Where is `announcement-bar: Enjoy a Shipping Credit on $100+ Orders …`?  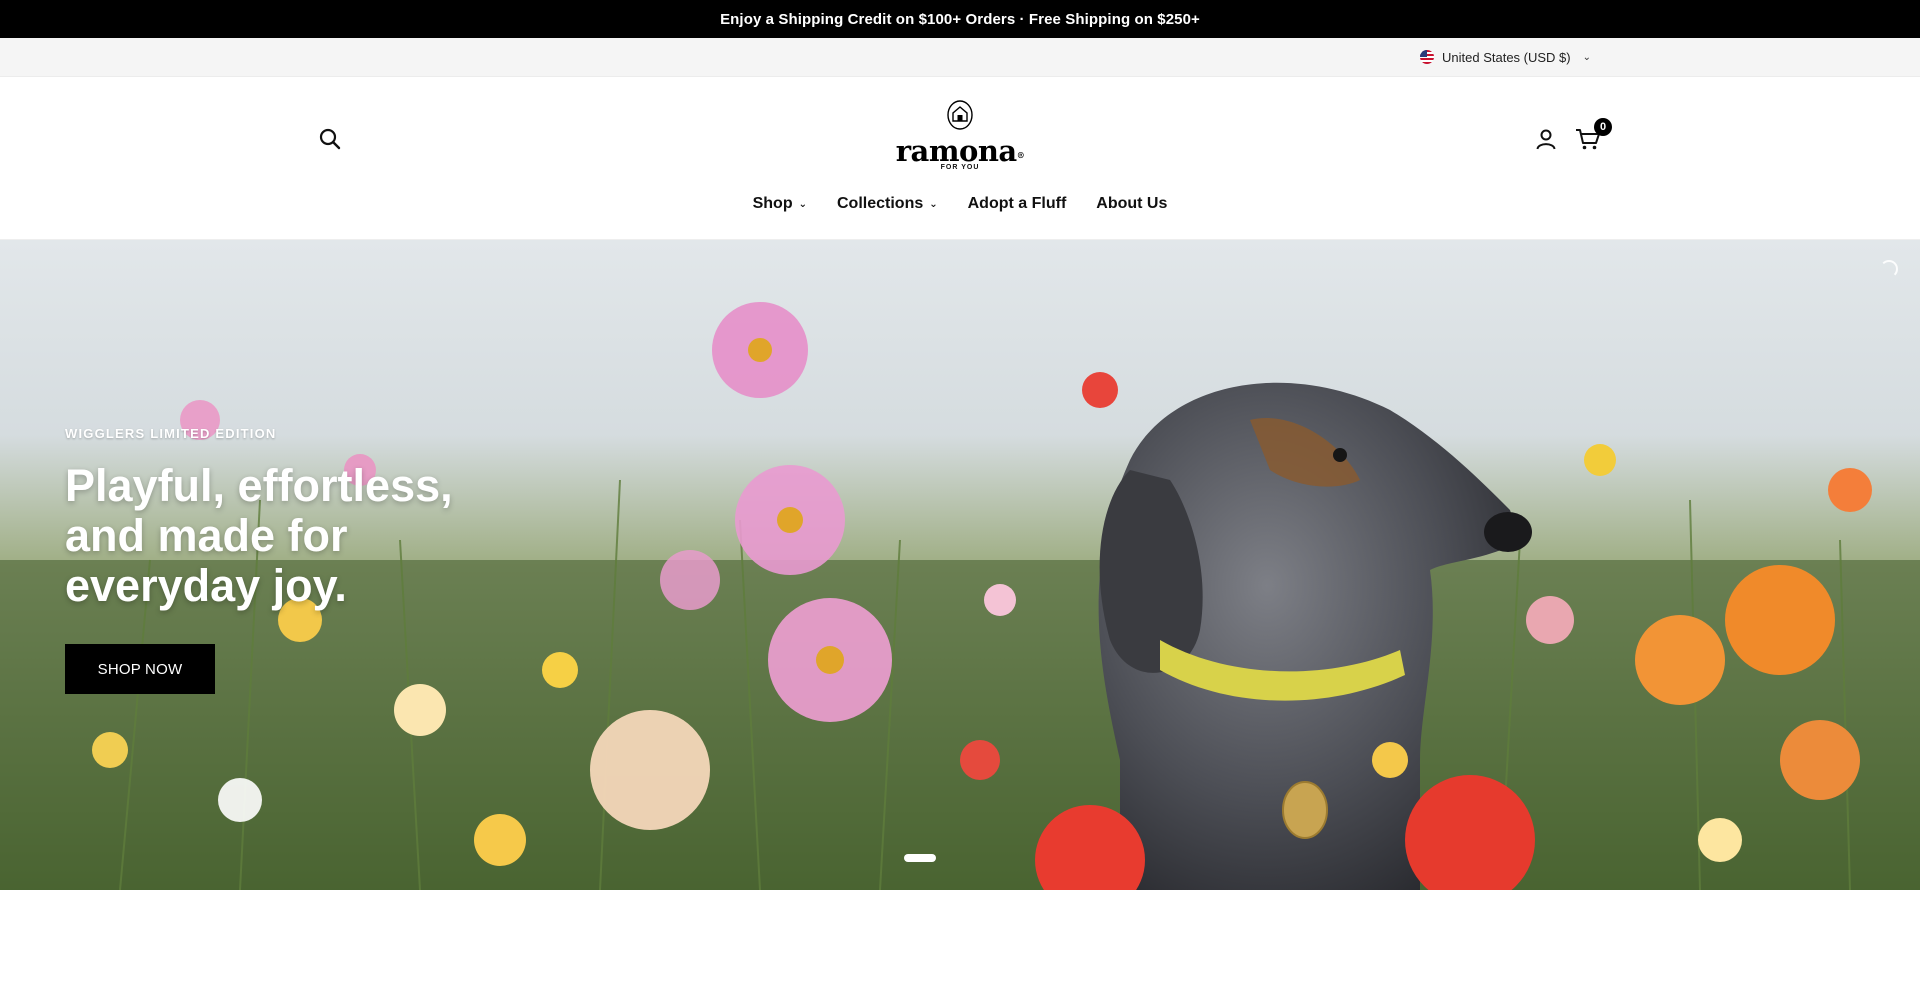
announcement-bar: Enjoy a Shipping Credit on $100+ Orders … is located at coordinates (960, 19).